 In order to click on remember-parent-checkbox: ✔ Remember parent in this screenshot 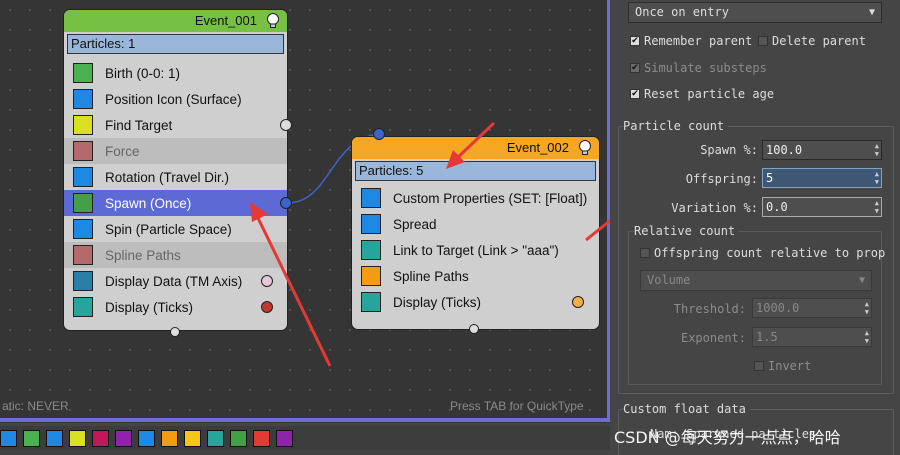, I will do `click(691, 41)`.